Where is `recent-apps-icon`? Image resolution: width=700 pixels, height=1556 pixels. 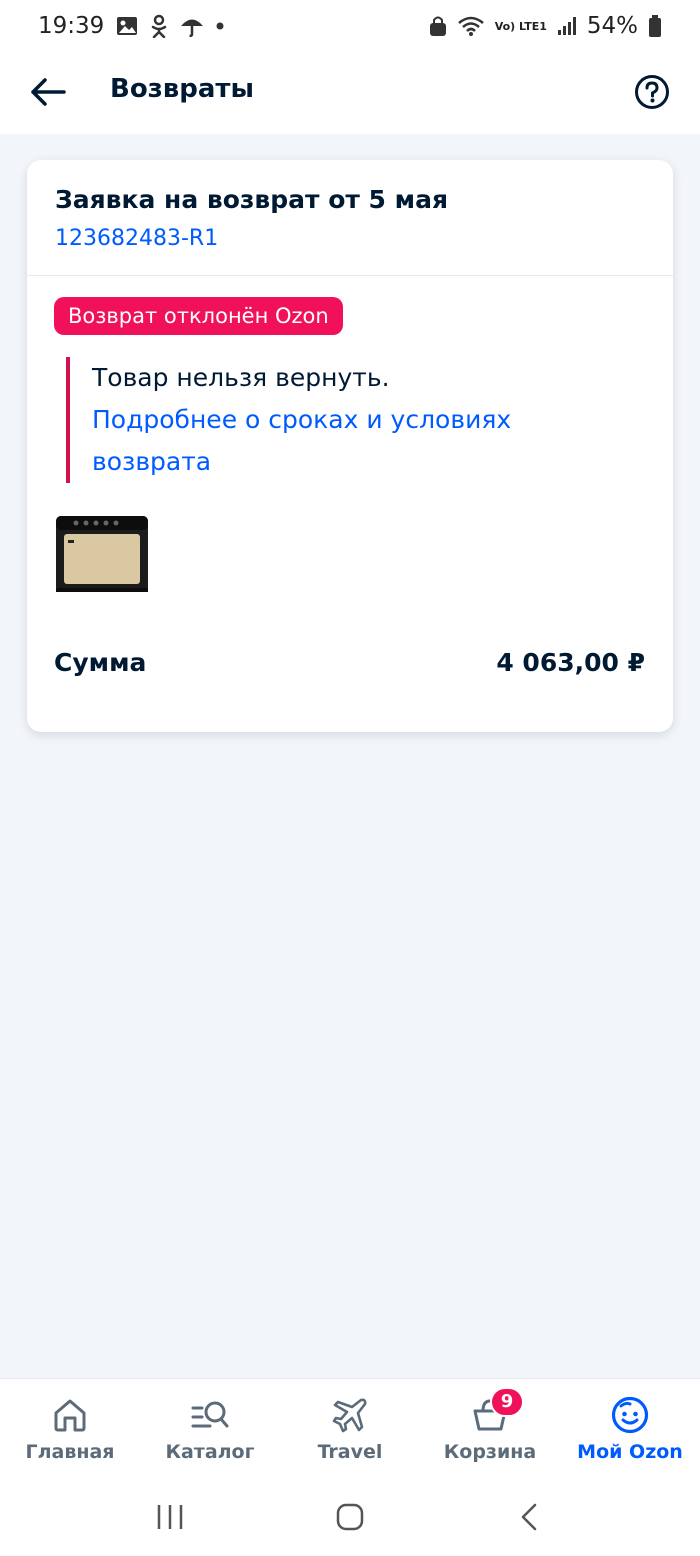
recent-apps-icon is located at coordinates (170, 1517).